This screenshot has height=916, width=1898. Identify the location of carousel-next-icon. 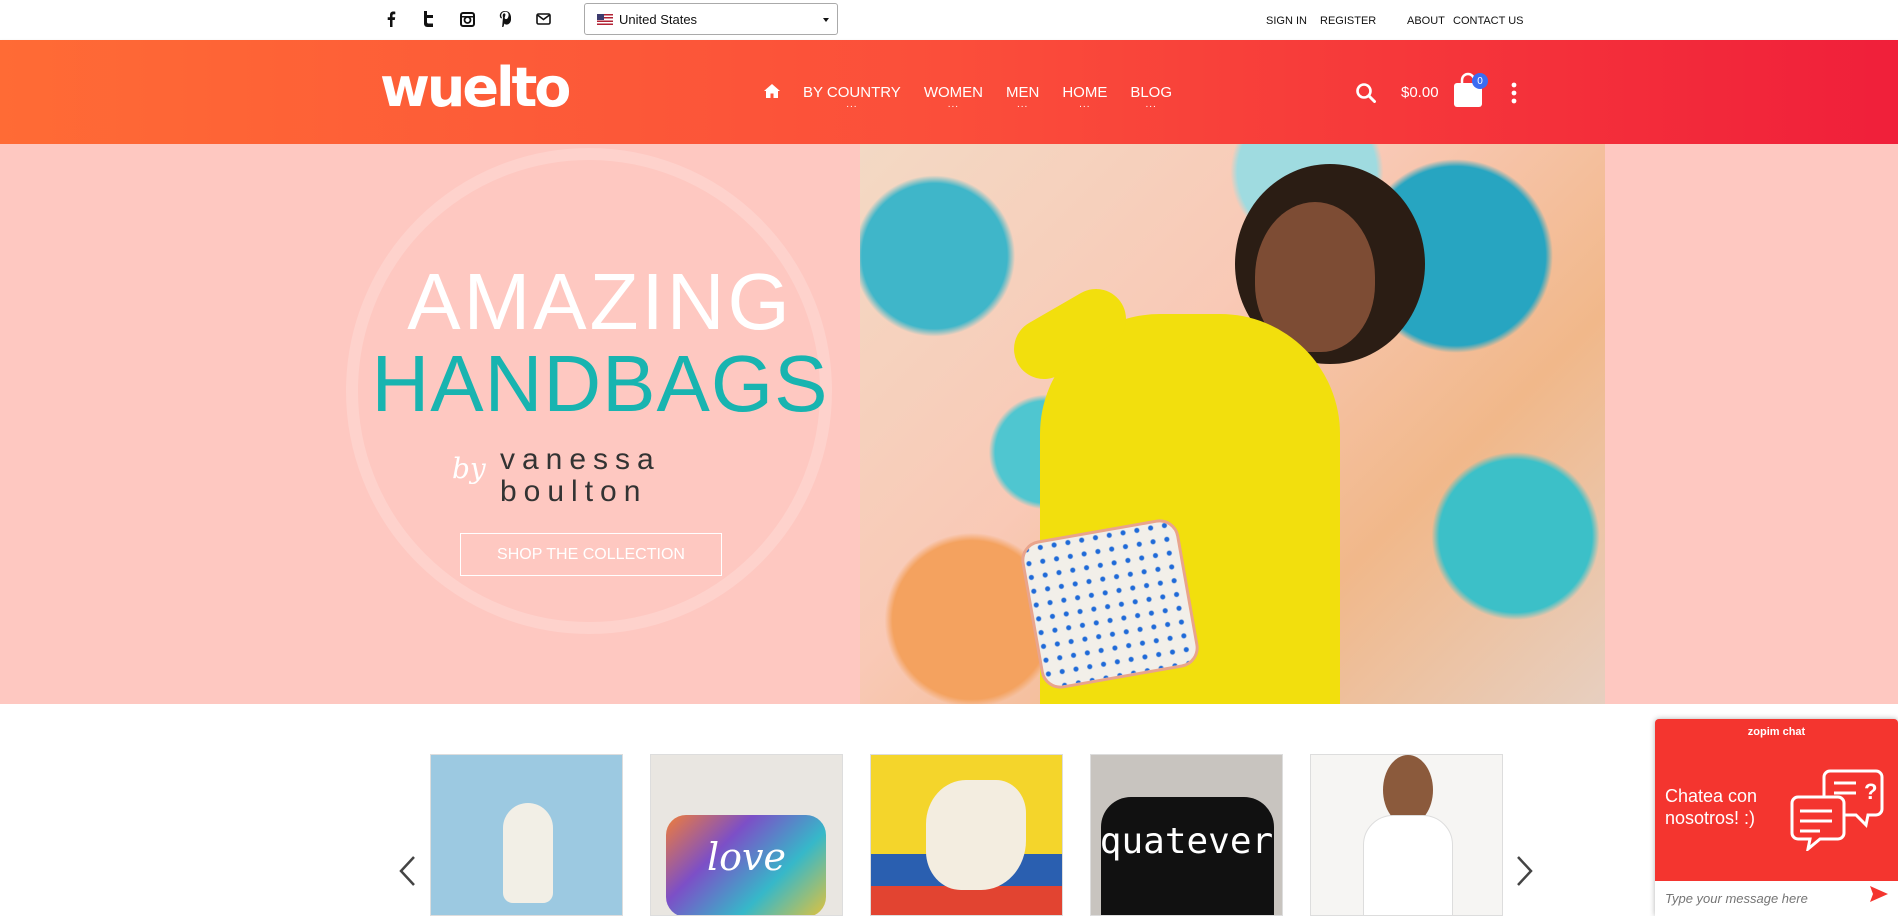
(1525, 874).